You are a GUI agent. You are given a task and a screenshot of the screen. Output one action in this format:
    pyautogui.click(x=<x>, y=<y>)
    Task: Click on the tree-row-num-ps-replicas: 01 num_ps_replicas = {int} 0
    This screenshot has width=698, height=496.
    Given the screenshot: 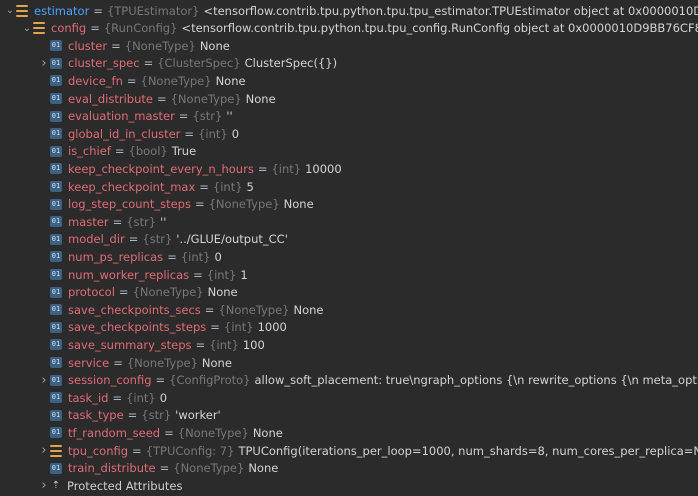 What is the action you would take?
    pyautogui.click(x=349, y=256)
    